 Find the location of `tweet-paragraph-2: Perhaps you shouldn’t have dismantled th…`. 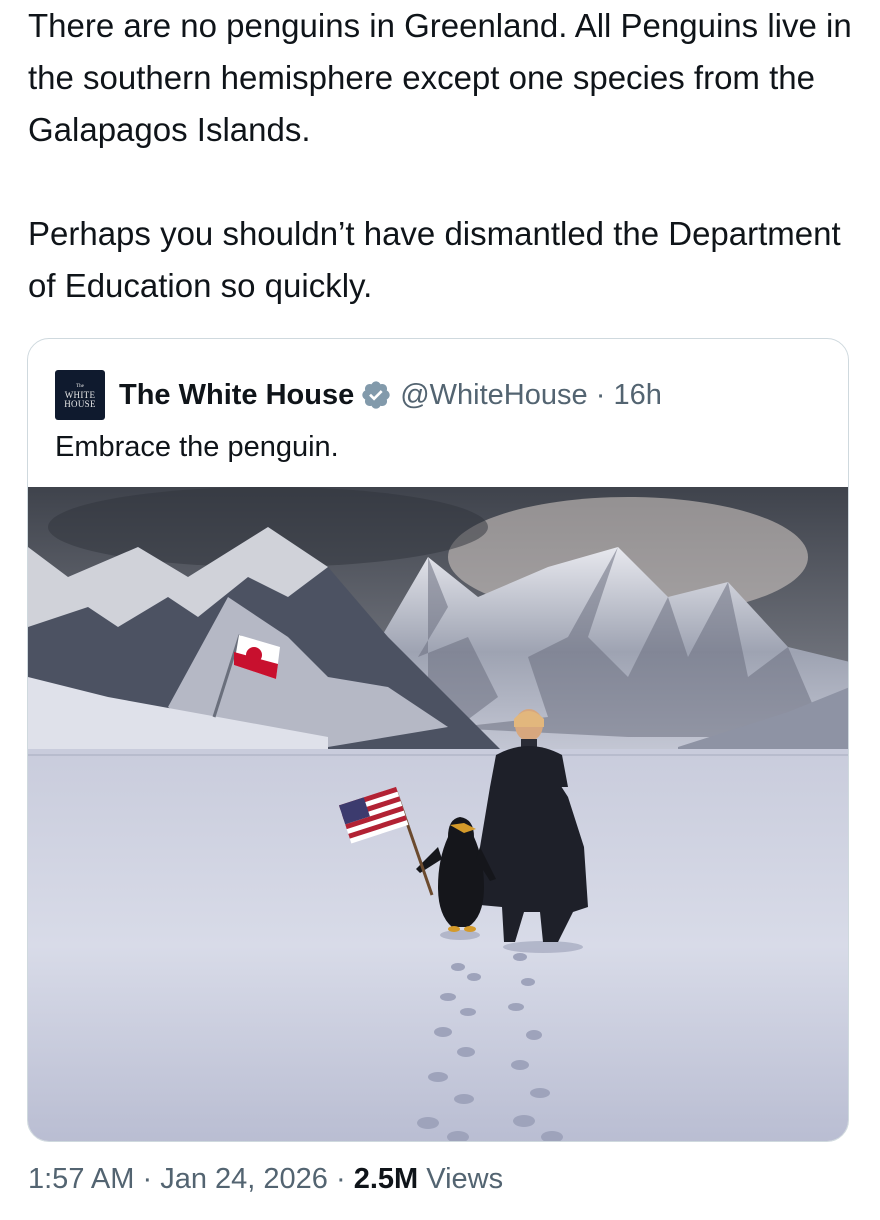

tweet-paragraph-2: Perhaps you shouldn’t have dismantled th… is located at coordinates (434, 259).